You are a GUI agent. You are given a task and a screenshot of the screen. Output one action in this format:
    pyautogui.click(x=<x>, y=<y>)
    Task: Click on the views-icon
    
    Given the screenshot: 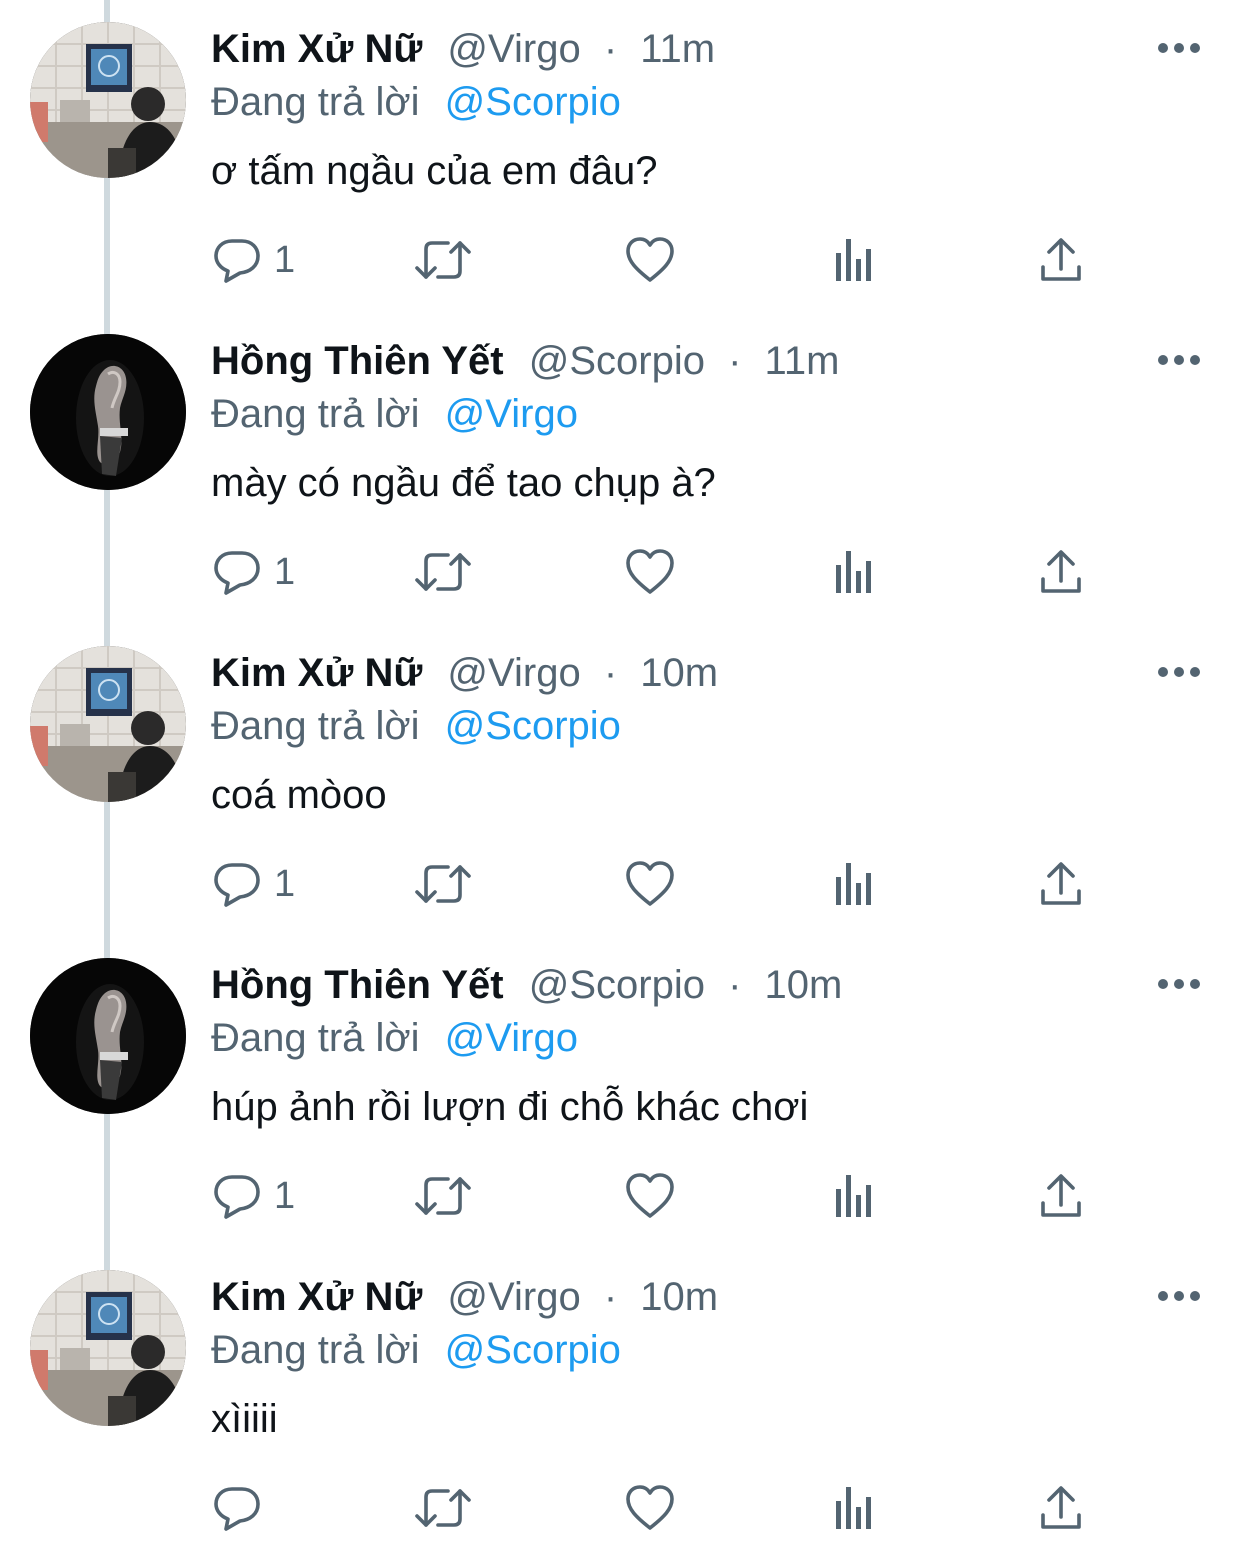 What is the action you would take?
    pyautogui.click(x=856, y=572)
    